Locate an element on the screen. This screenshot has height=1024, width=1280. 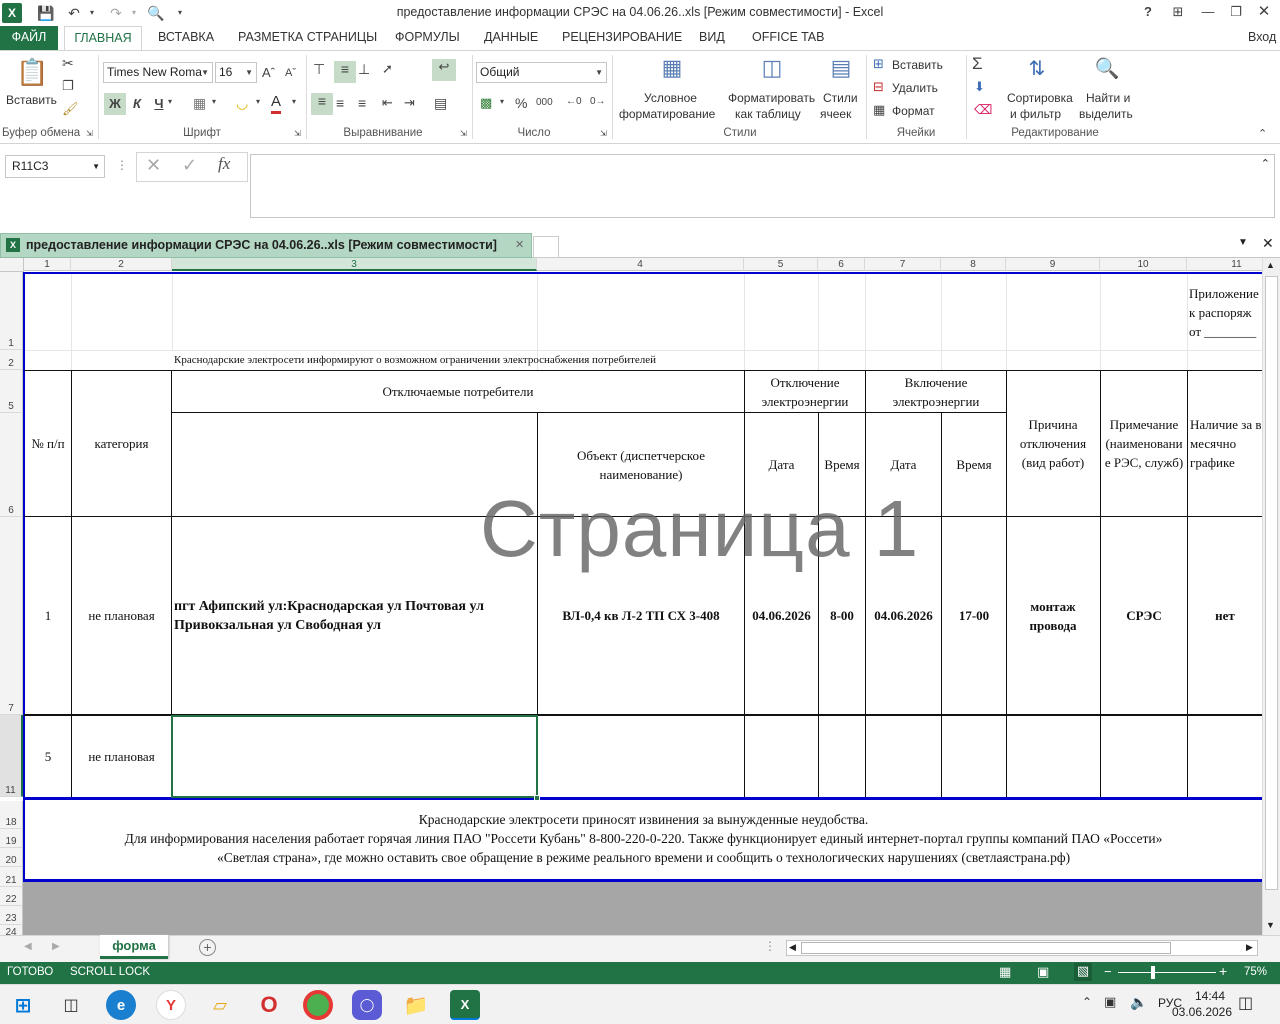
currency-icon: ▩ is located at coordinates (486, 103).